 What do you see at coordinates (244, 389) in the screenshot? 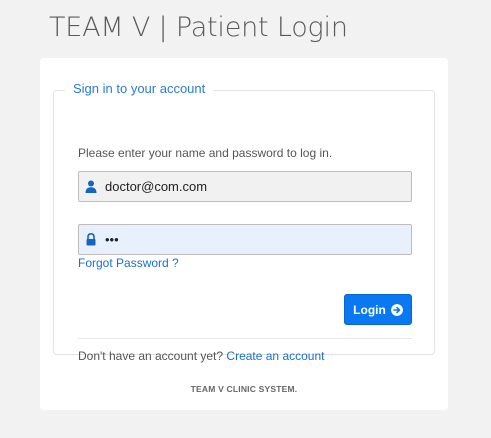
I see `footer-text: TEAM V CLINIC SYSTEM.` at bounding box center [244, 389].